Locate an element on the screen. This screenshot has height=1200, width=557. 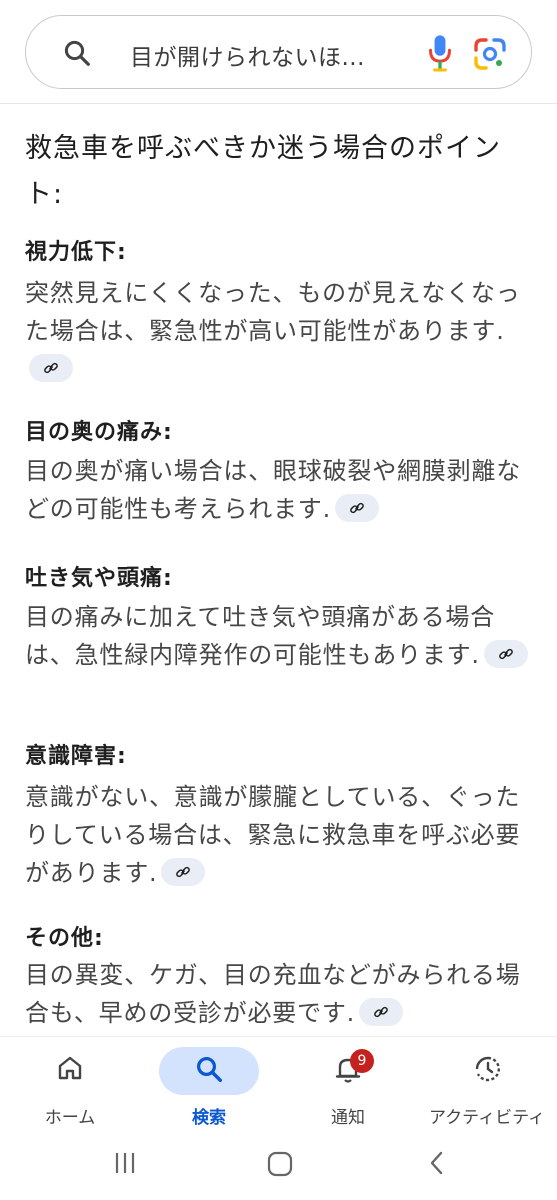
section-body: 目の異変、ケガ、目の充血などがみられる場合も、早めの受診が必要です. is located at coordinates (280, 994).